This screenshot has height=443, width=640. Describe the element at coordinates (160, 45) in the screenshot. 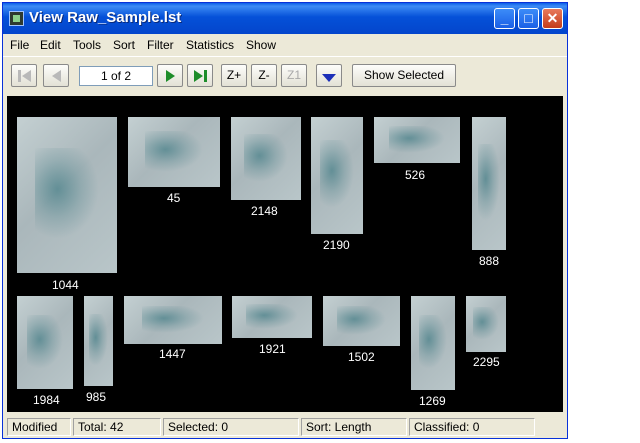

I see `menu-filter: Filter` at that location.